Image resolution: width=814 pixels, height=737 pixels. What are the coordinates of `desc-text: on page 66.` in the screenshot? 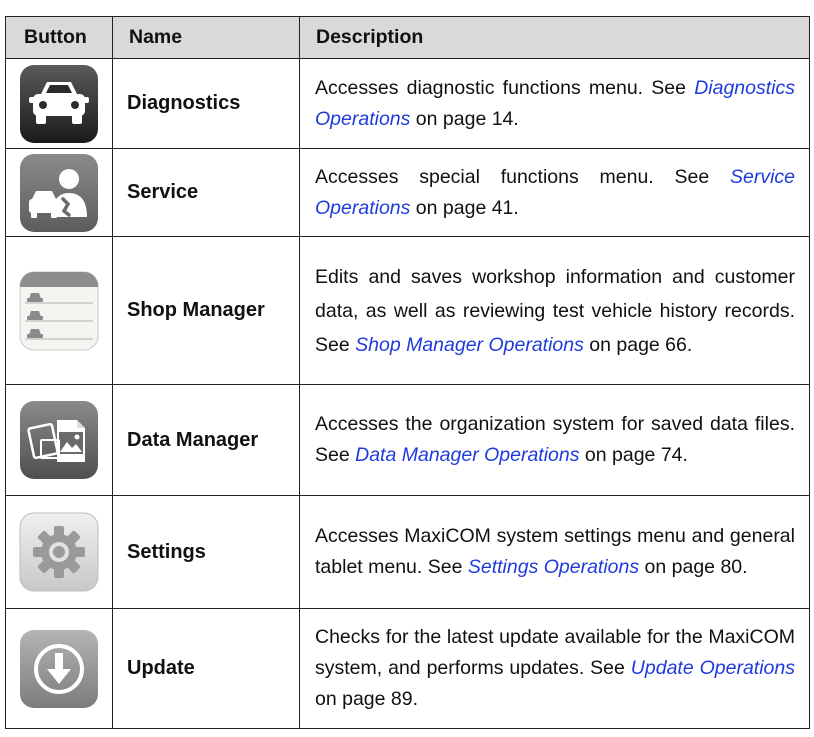 It's located at (638, 344).